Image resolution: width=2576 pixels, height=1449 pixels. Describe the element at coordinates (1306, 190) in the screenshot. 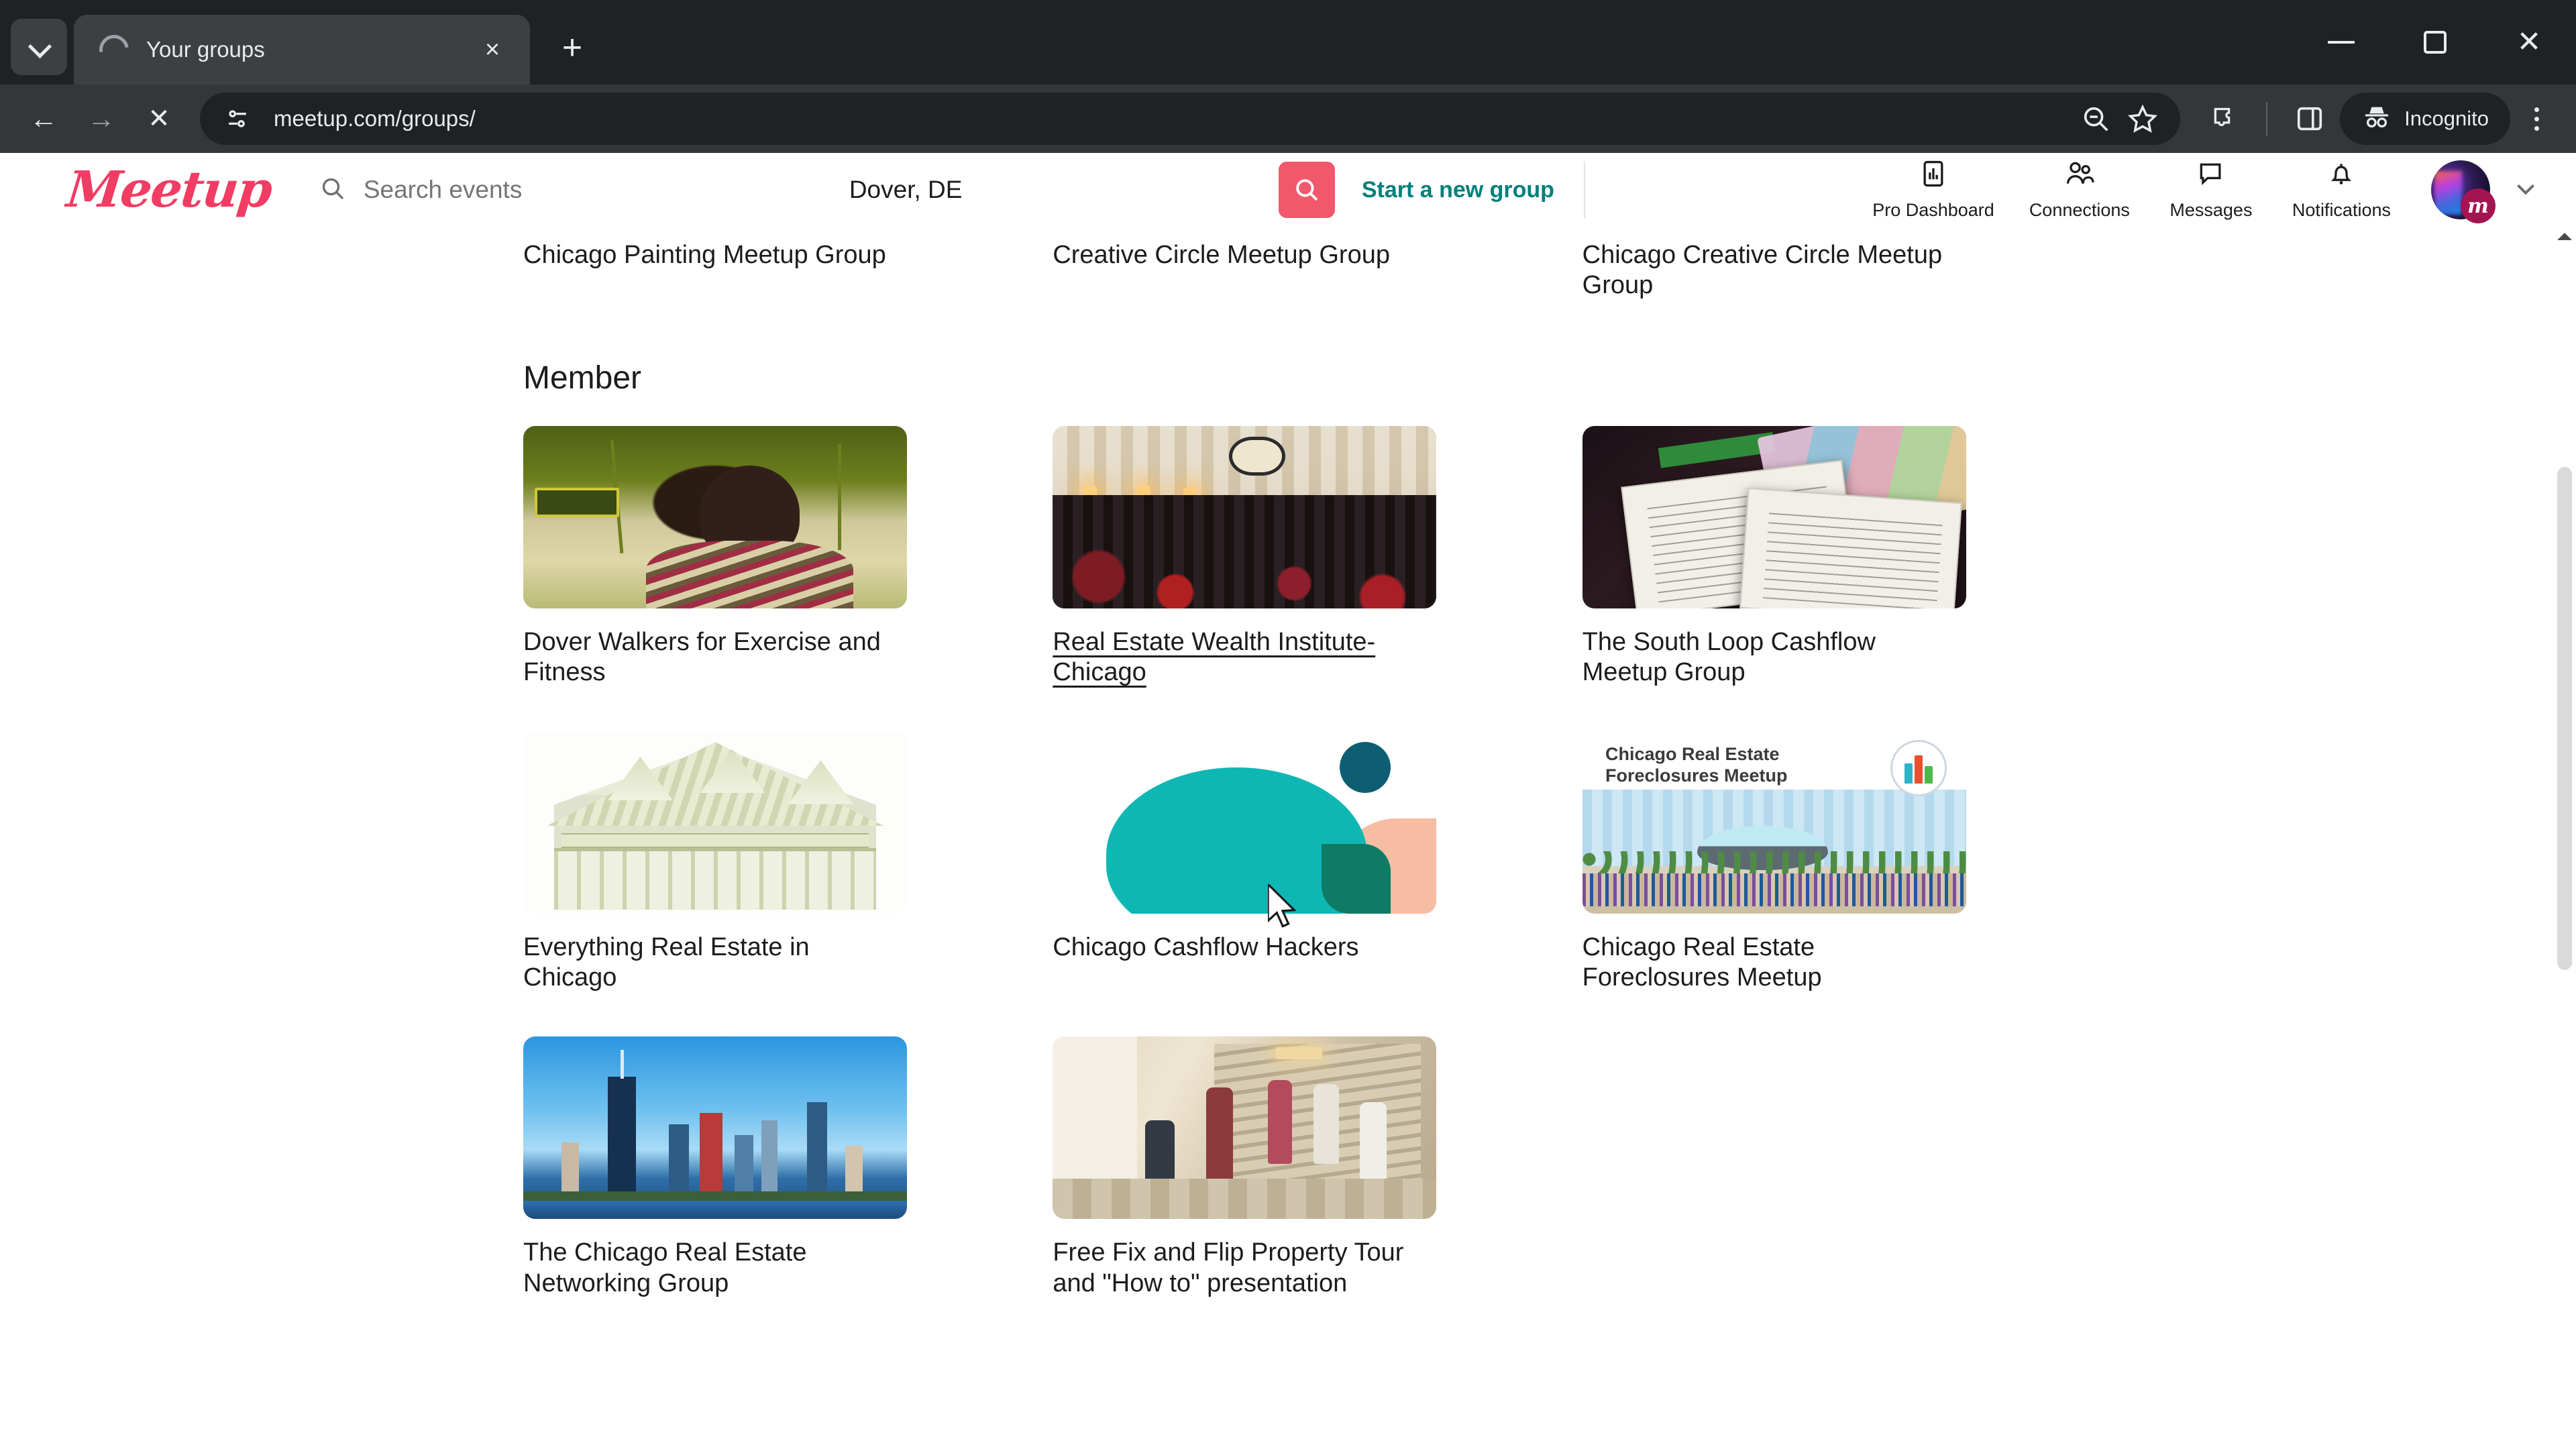

I see `search-submit-button` at that location.